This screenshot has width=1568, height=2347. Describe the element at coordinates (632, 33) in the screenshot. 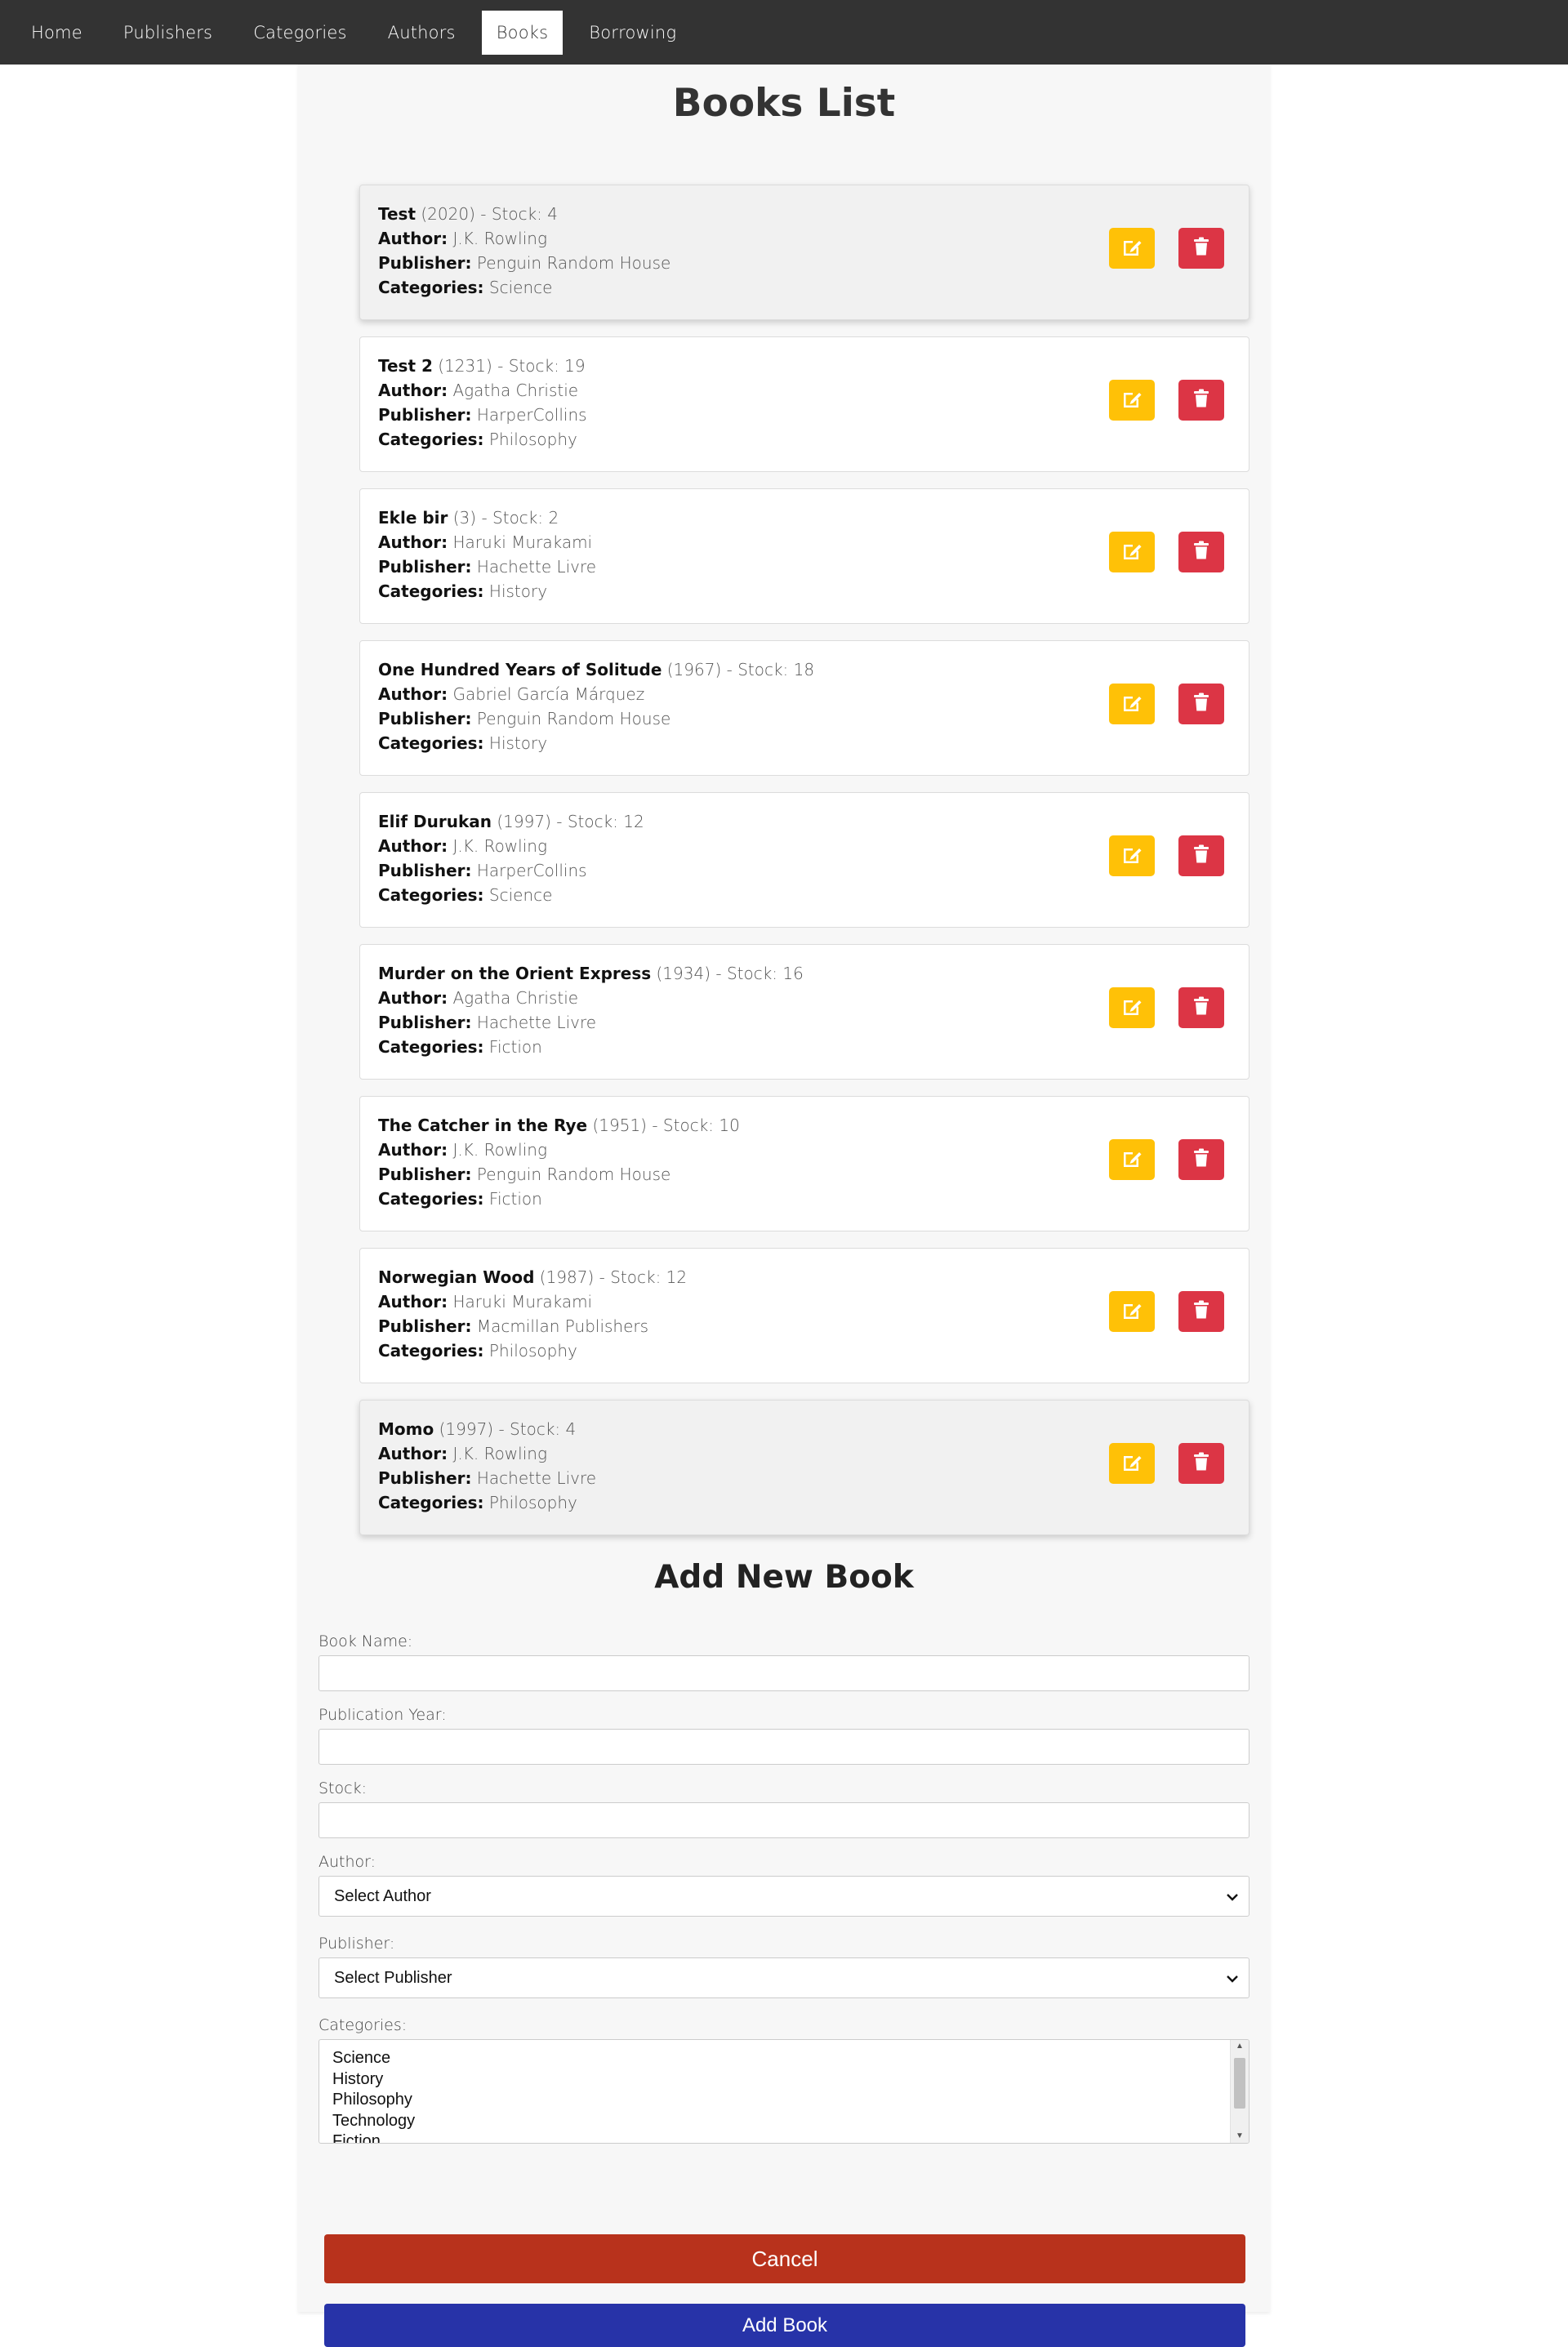

I see `nav-item-borrowing: Borrowing` at that location.